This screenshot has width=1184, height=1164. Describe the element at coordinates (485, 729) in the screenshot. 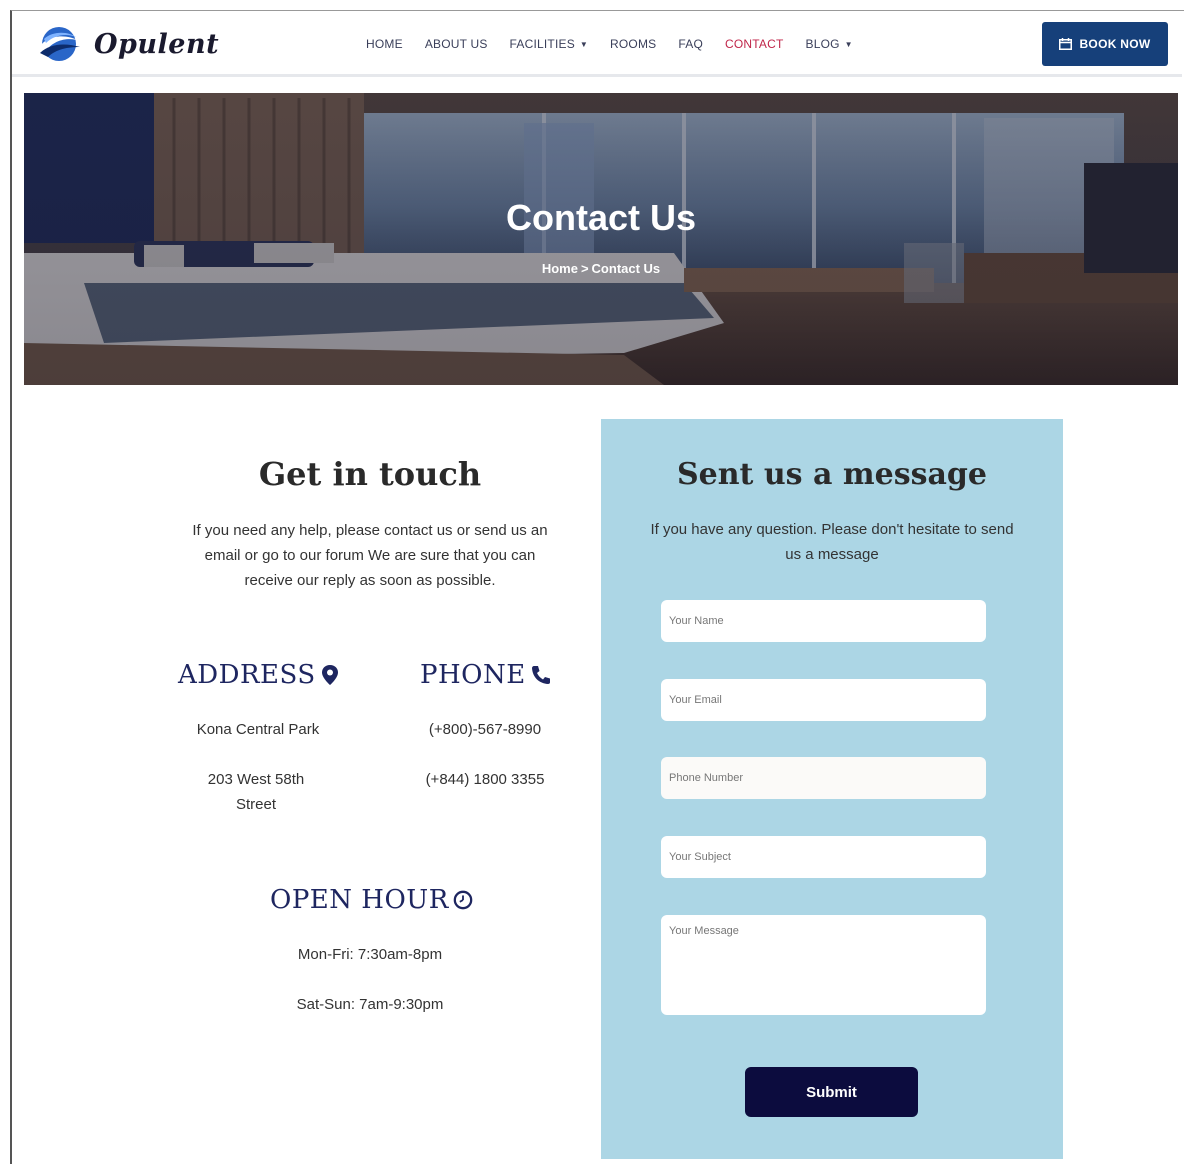

I see `phone-number-1: (+800)-567-8990` at that location.